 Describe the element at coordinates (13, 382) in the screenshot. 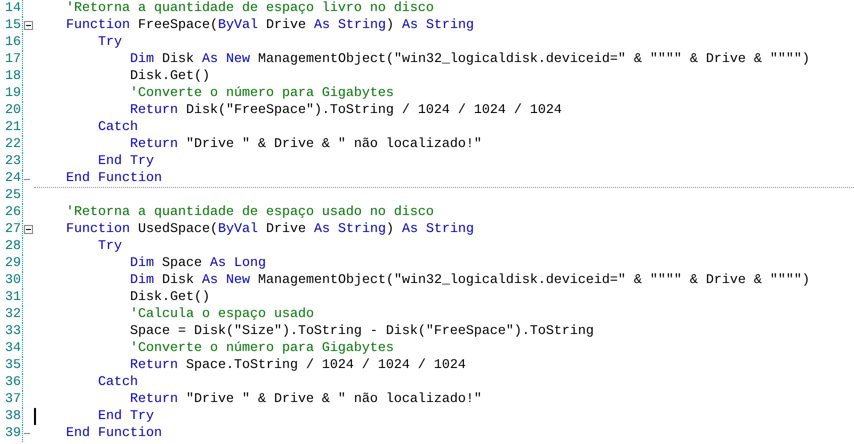

I see `line-number: 36` at that location.